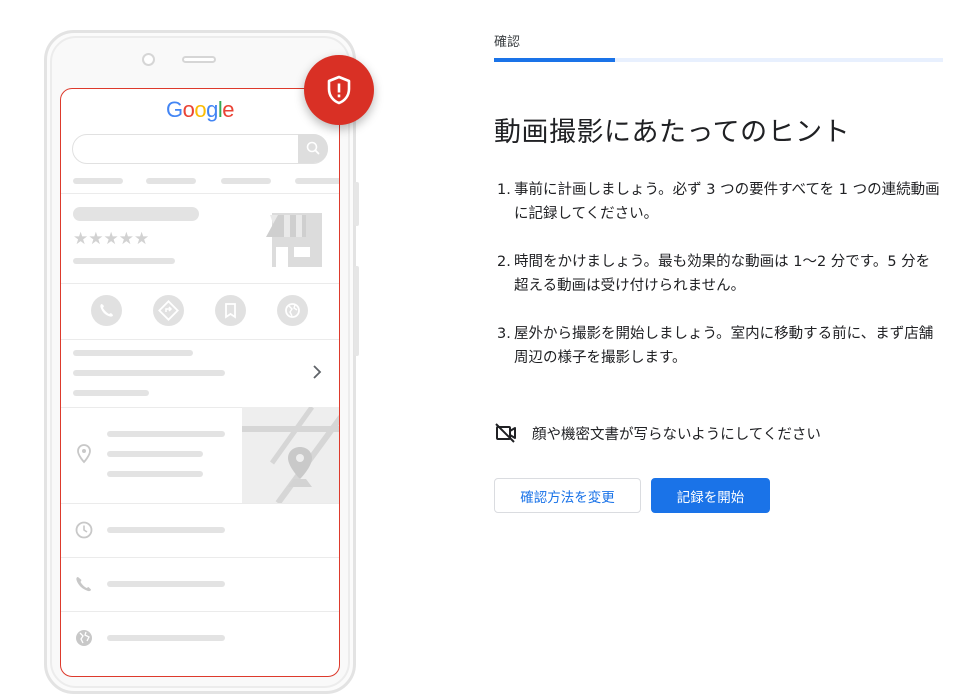  Describe the element at coordinates (174, 109) in the screenshot. I see `google-logo-letter: G` at that location.